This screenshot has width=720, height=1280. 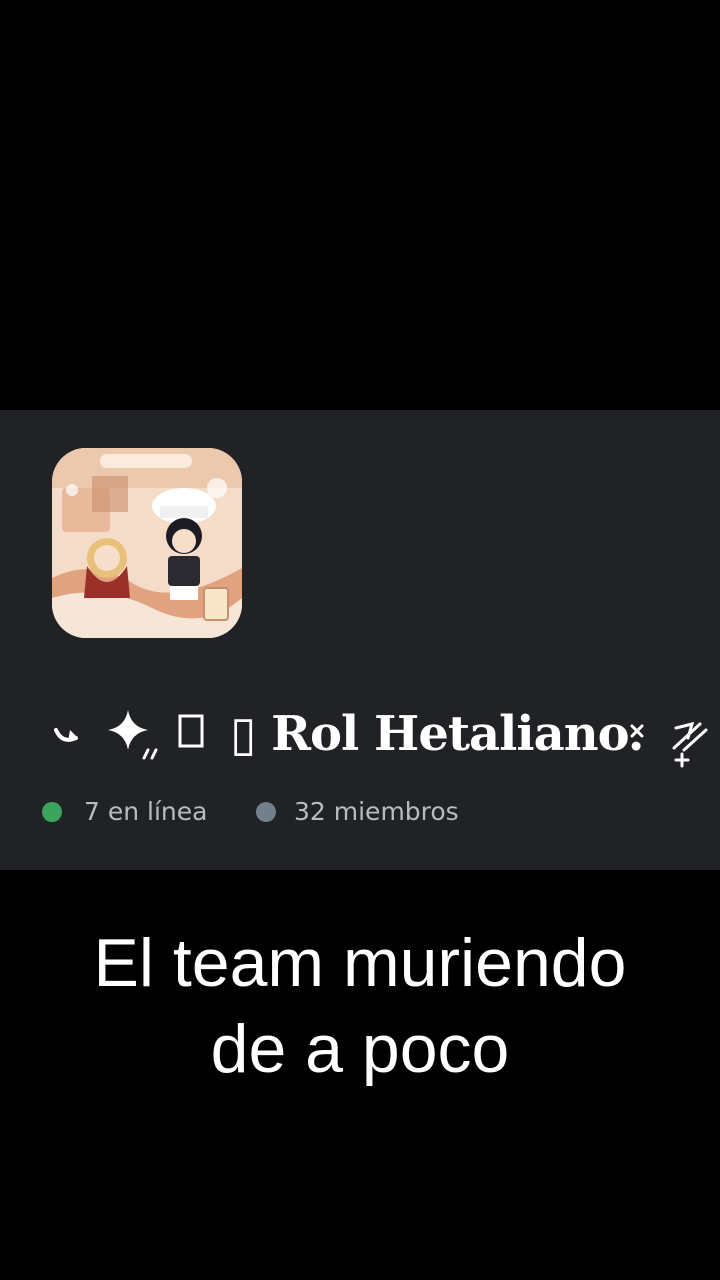 What do you see at coordinates (146, 811) in the screenshot?
I see `online-label: 7 en línea` at bounding box center [146, 811].